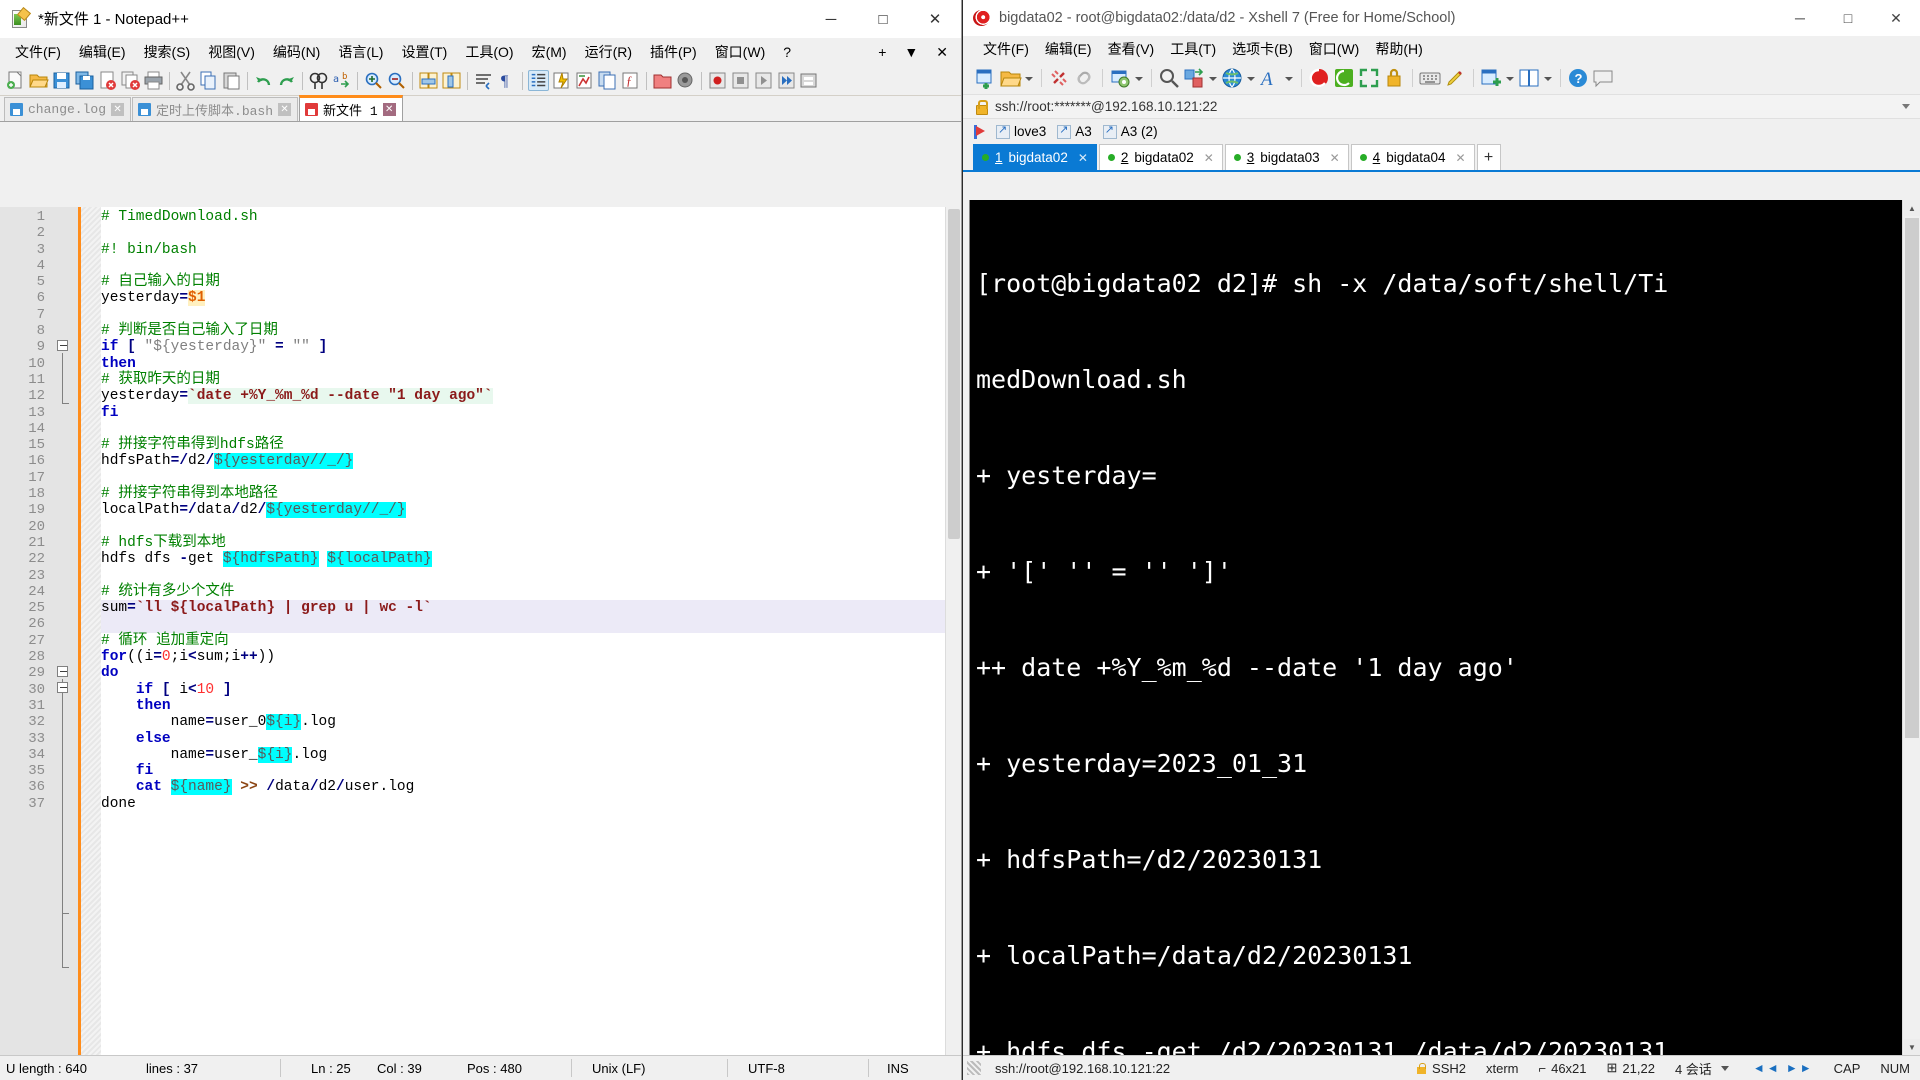 This screenshot has width=1920, height=1080. I want to click on menu-view: 视图(V), so click(231, 52).